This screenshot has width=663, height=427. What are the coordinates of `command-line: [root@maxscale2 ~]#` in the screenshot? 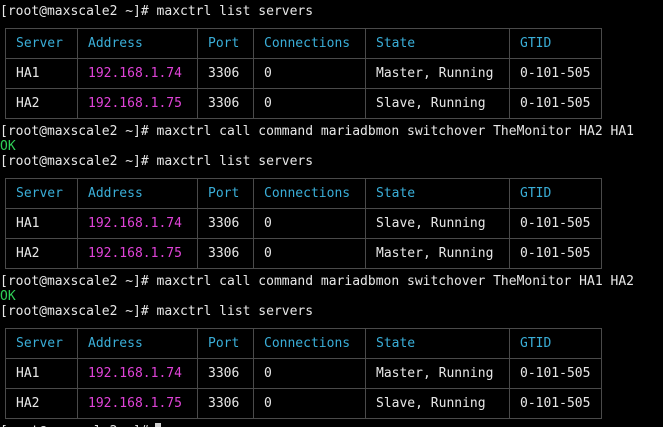 It's located at (80, 425).